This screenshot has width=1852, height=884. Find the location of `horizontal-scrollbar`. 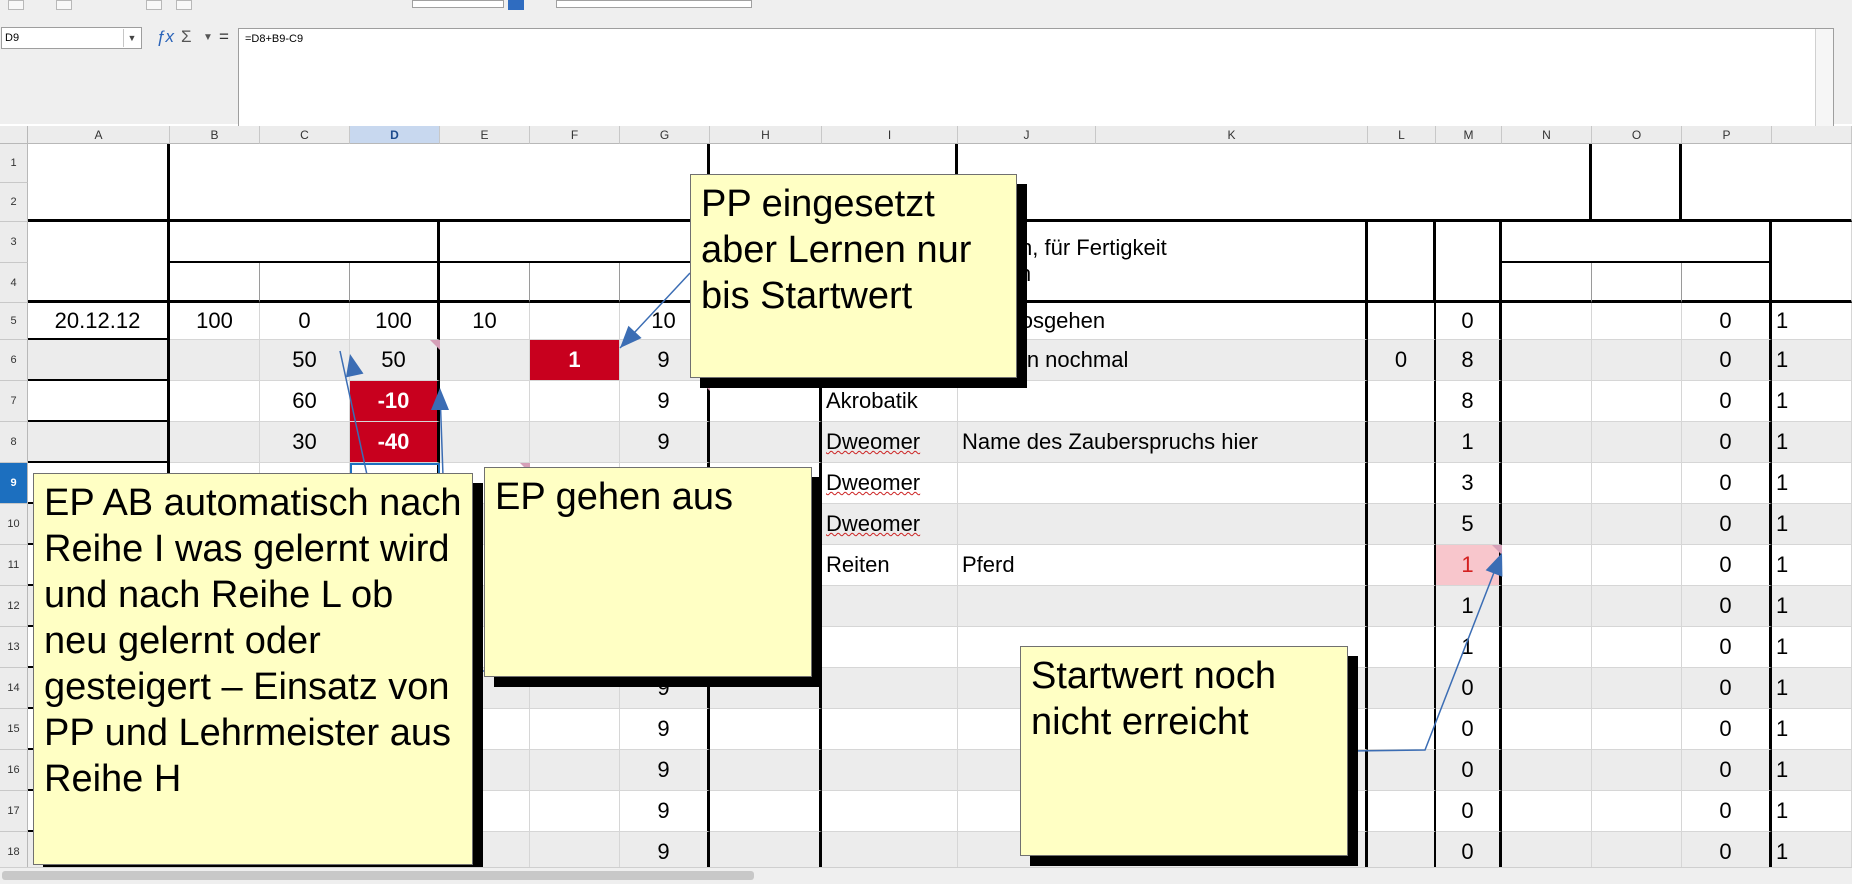

horizontal-scrollbar is located at coordinates (926, 875).